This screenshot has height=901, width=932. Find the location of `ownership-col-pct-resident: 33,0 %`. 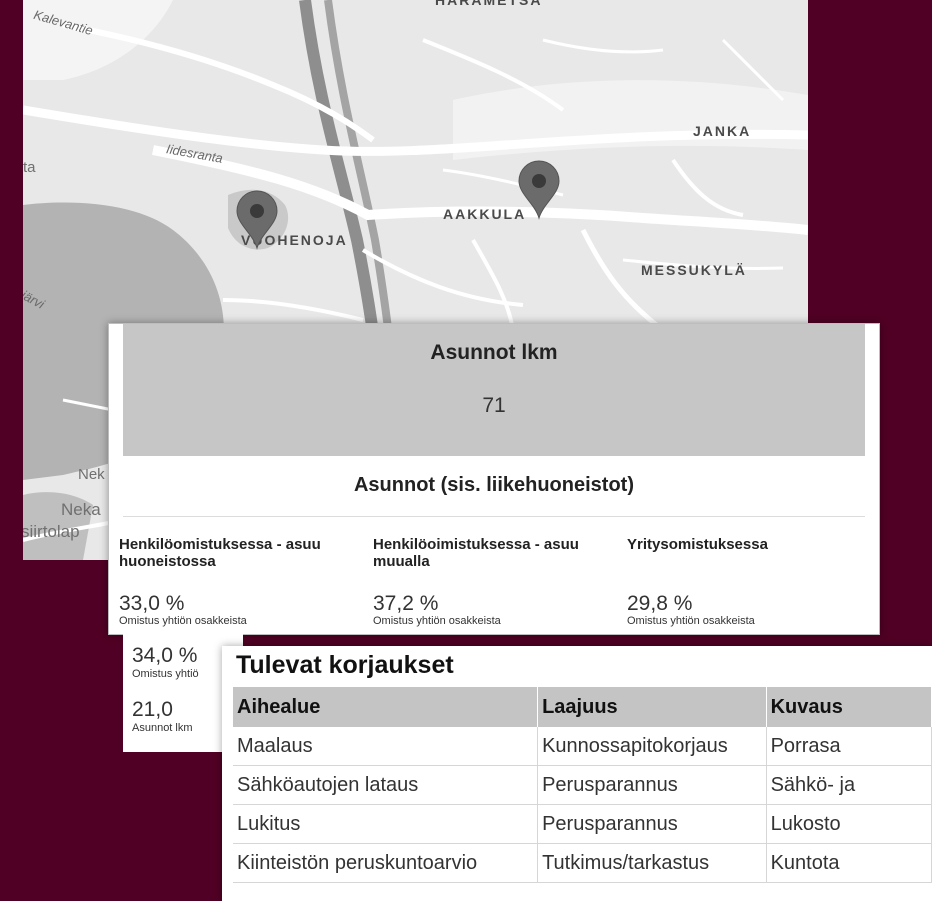

ownership-col-pct-resident: 33,0 % is located at coordinates (152, 603).